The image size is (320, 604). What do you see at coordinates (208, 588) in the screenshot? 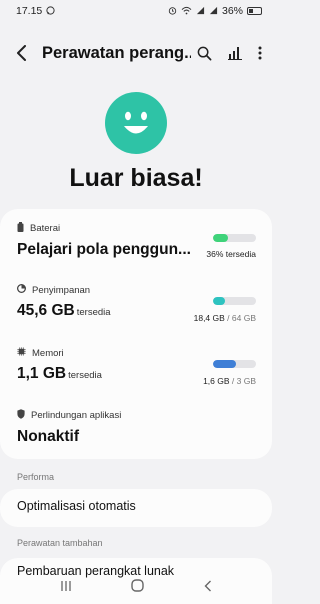
I see `back-nav-icon` at bounding box center [208, 588].